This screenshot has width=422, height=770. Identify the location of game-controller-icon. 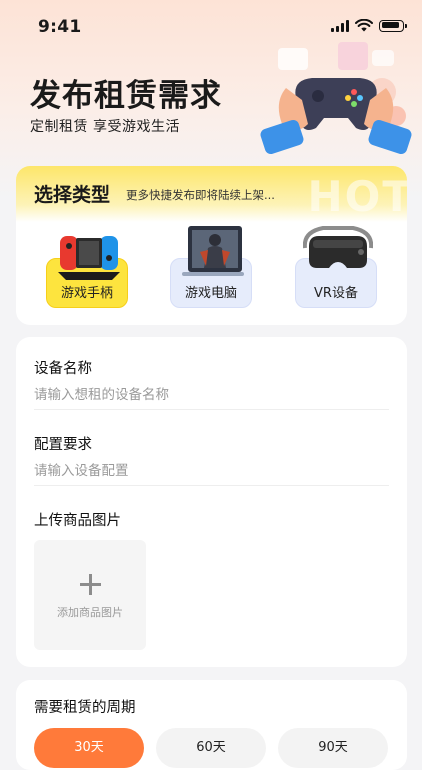
(89, 258).